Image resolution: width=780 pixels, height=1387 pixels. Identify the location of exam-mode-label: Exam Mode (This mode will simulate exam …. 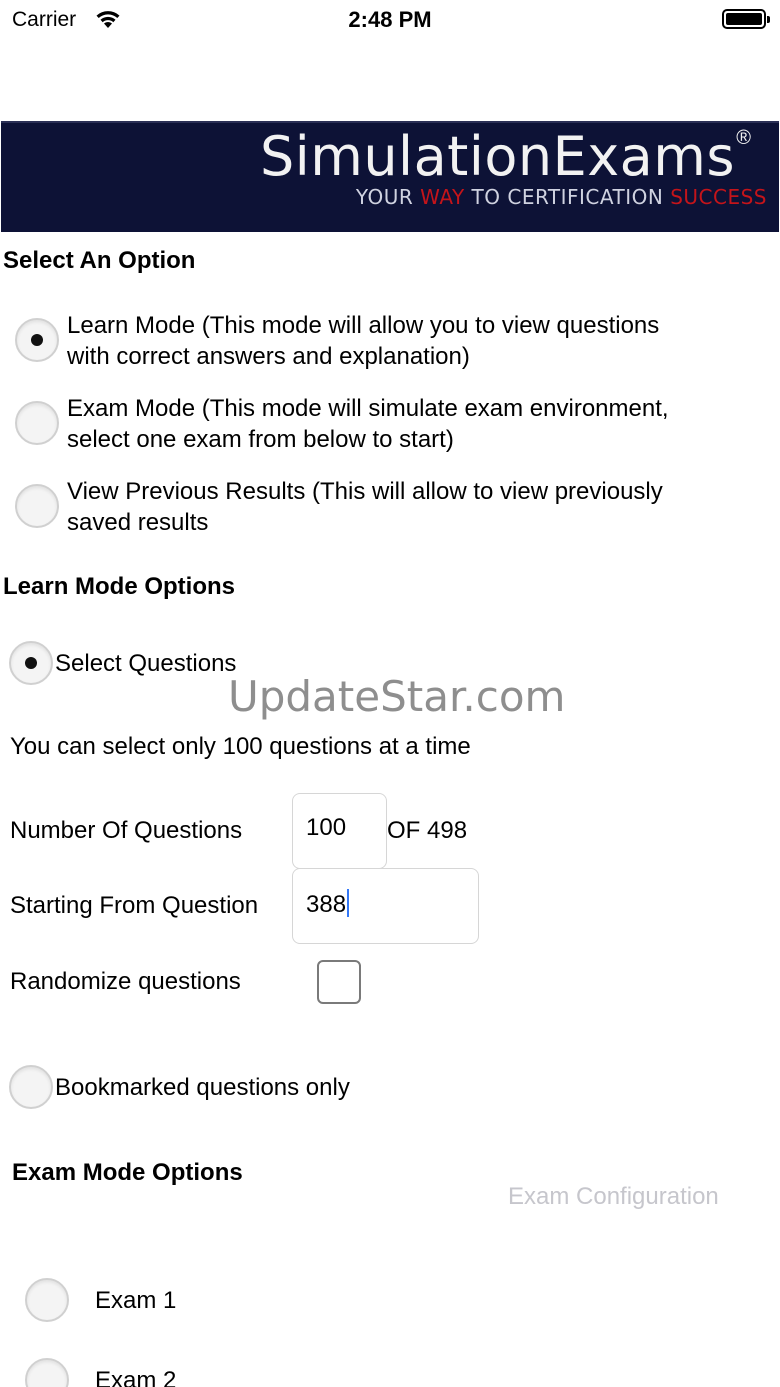
(368, 424).